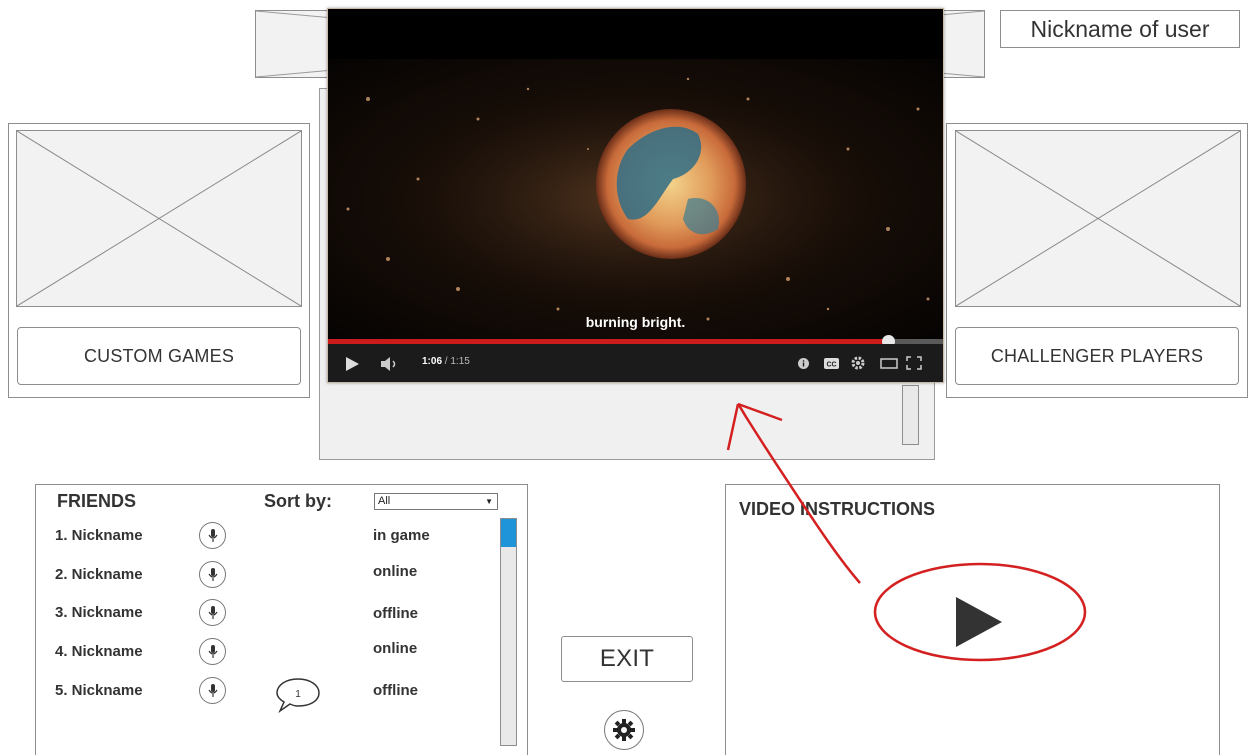 Image resolution: width=1254 pixels, height=755 pixels. What do you see at coordinates (489, 501) in the screenshot?
I see `chevron-down-icon: ▼` at bounding box center [489, 501].